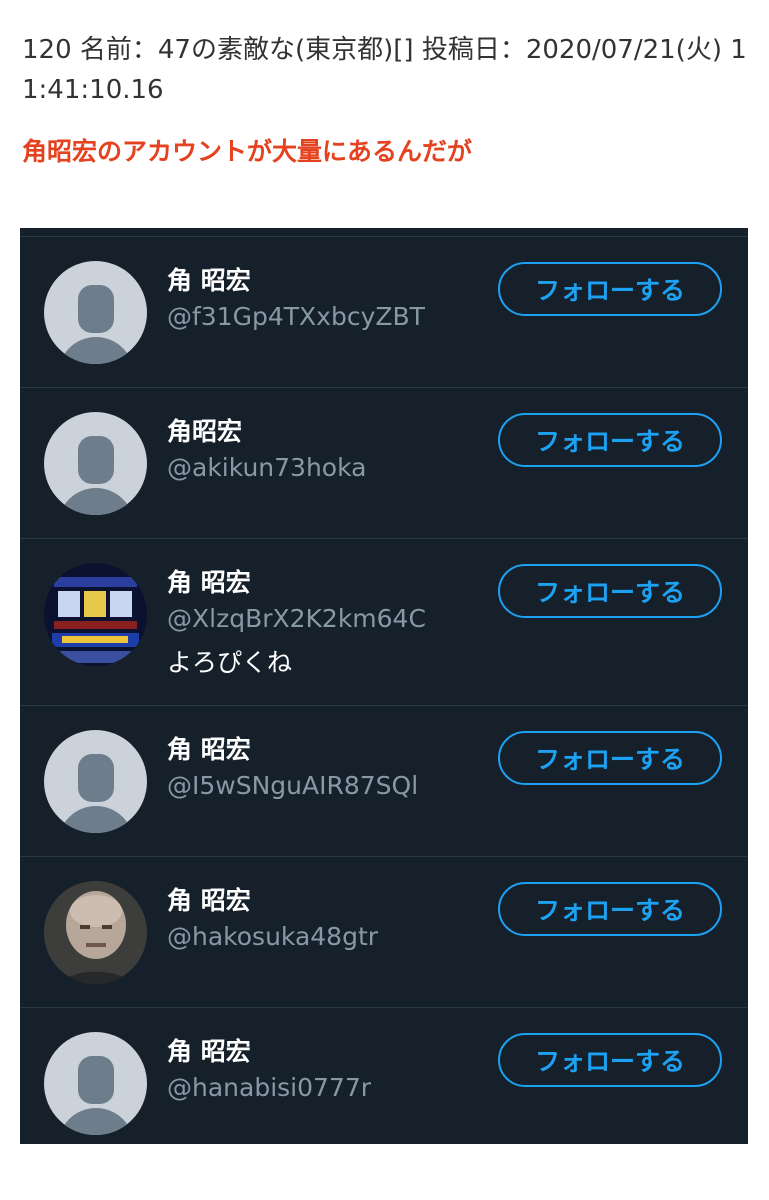 The image size is (769, 1200). I want to click on account-handle: @hanabisi0777r, so click(269, 1088).